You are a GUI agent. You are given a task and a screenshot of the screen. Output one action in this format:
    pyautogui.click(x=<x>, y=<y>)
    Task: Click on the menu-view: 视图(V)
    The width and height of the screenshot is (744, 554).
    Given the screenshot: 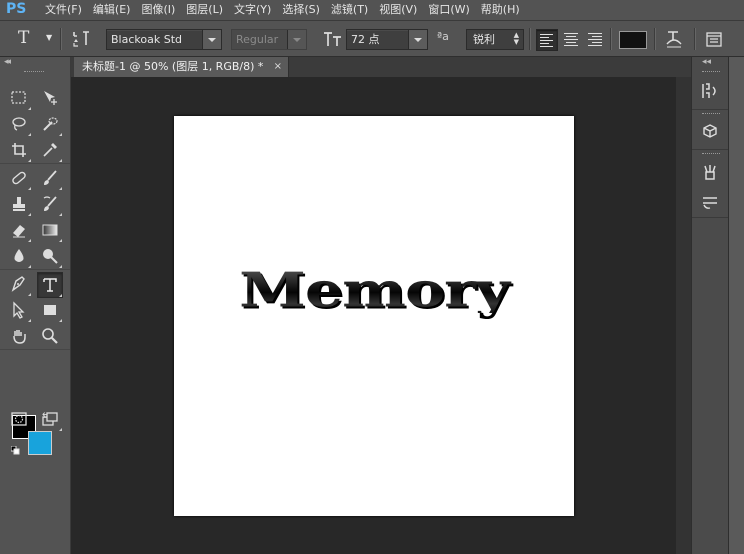 What is the action you would take?
    pyautogui.click(x=398, y=10)
    